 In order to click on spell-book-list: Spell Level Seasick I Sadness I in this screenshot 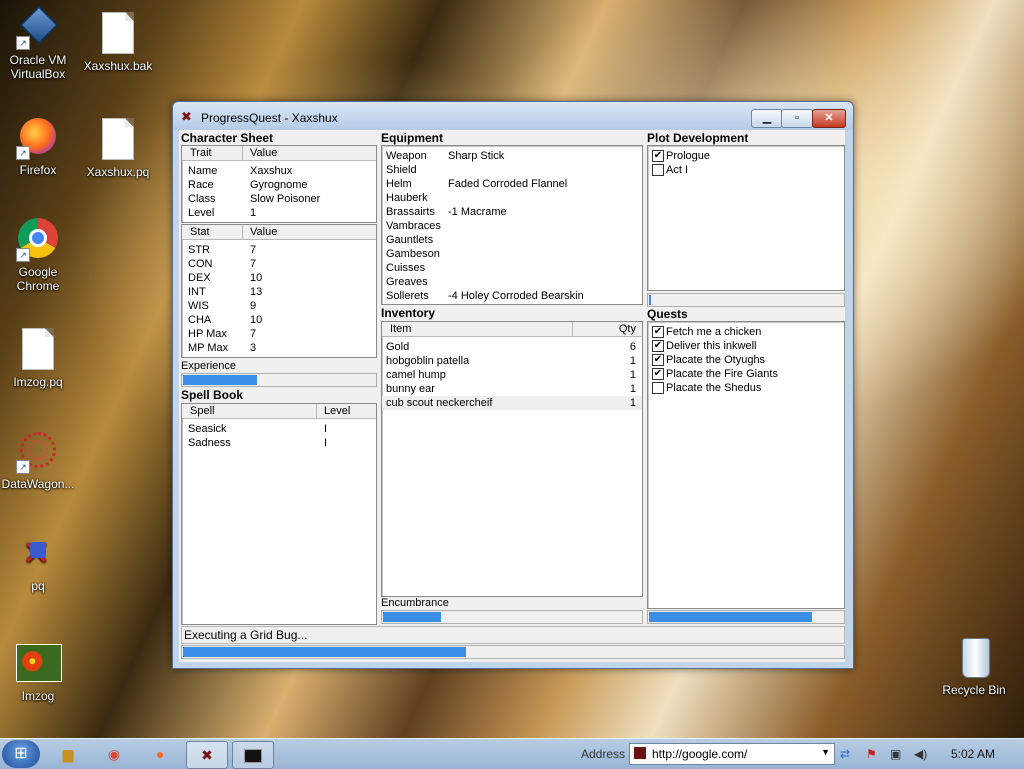, I will do `click(279, 514)`.